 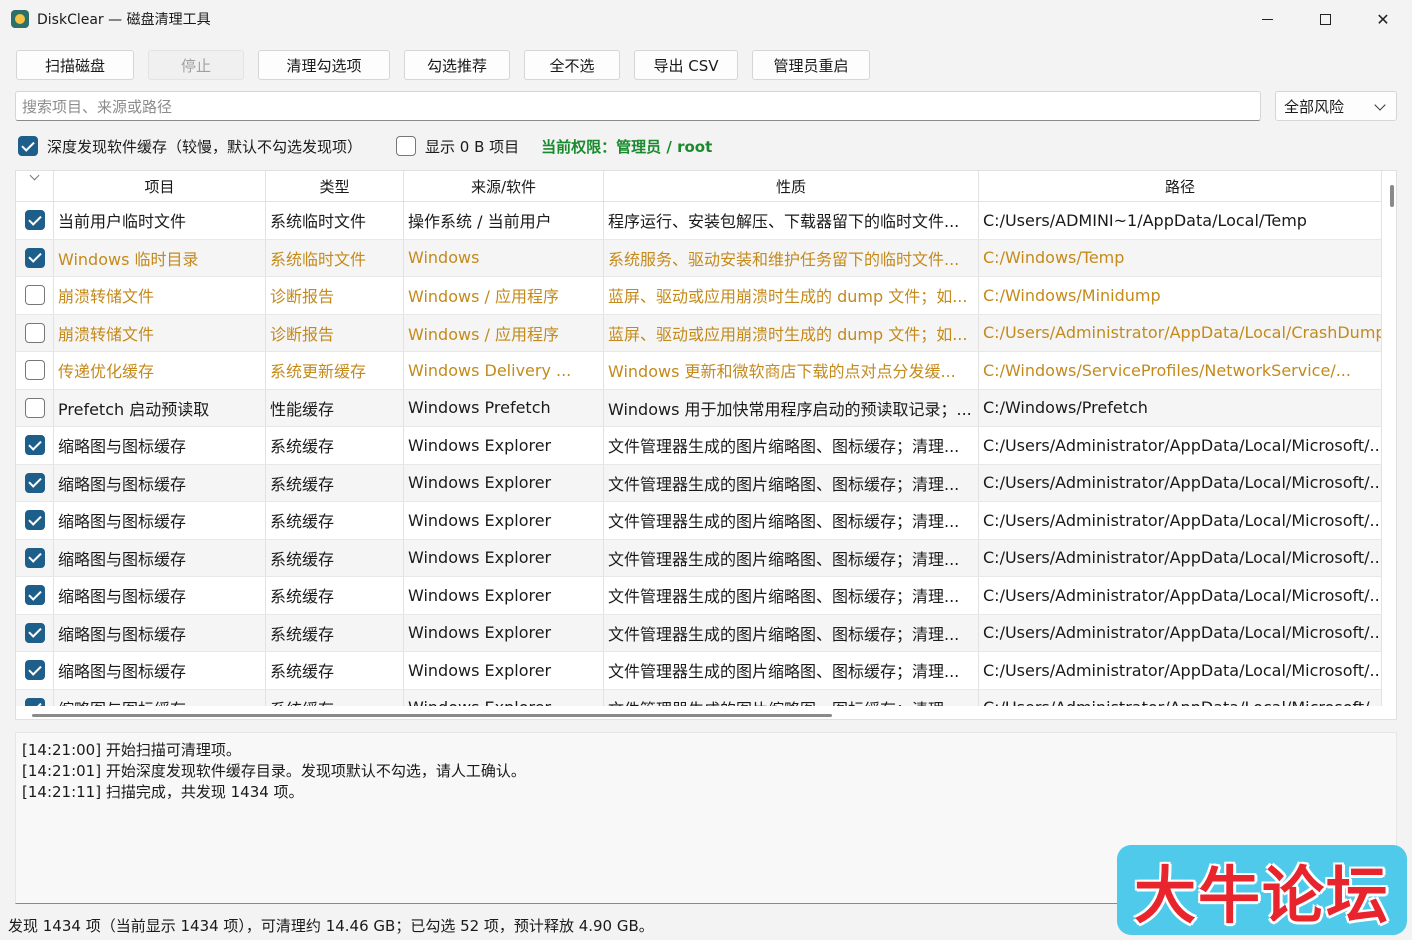 What do you see at coordinates (160, 407) in the screenshot?
I see `cell-item: Prefetch 启动预读取` at bounding box center [160, 407].